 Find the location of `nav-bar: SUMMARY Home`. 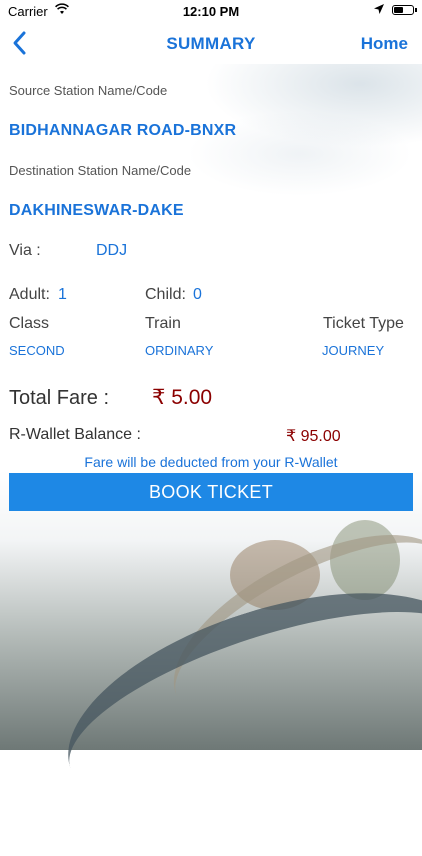

nav-bar: SUMMARY Home is located at coordinates (211, 43).